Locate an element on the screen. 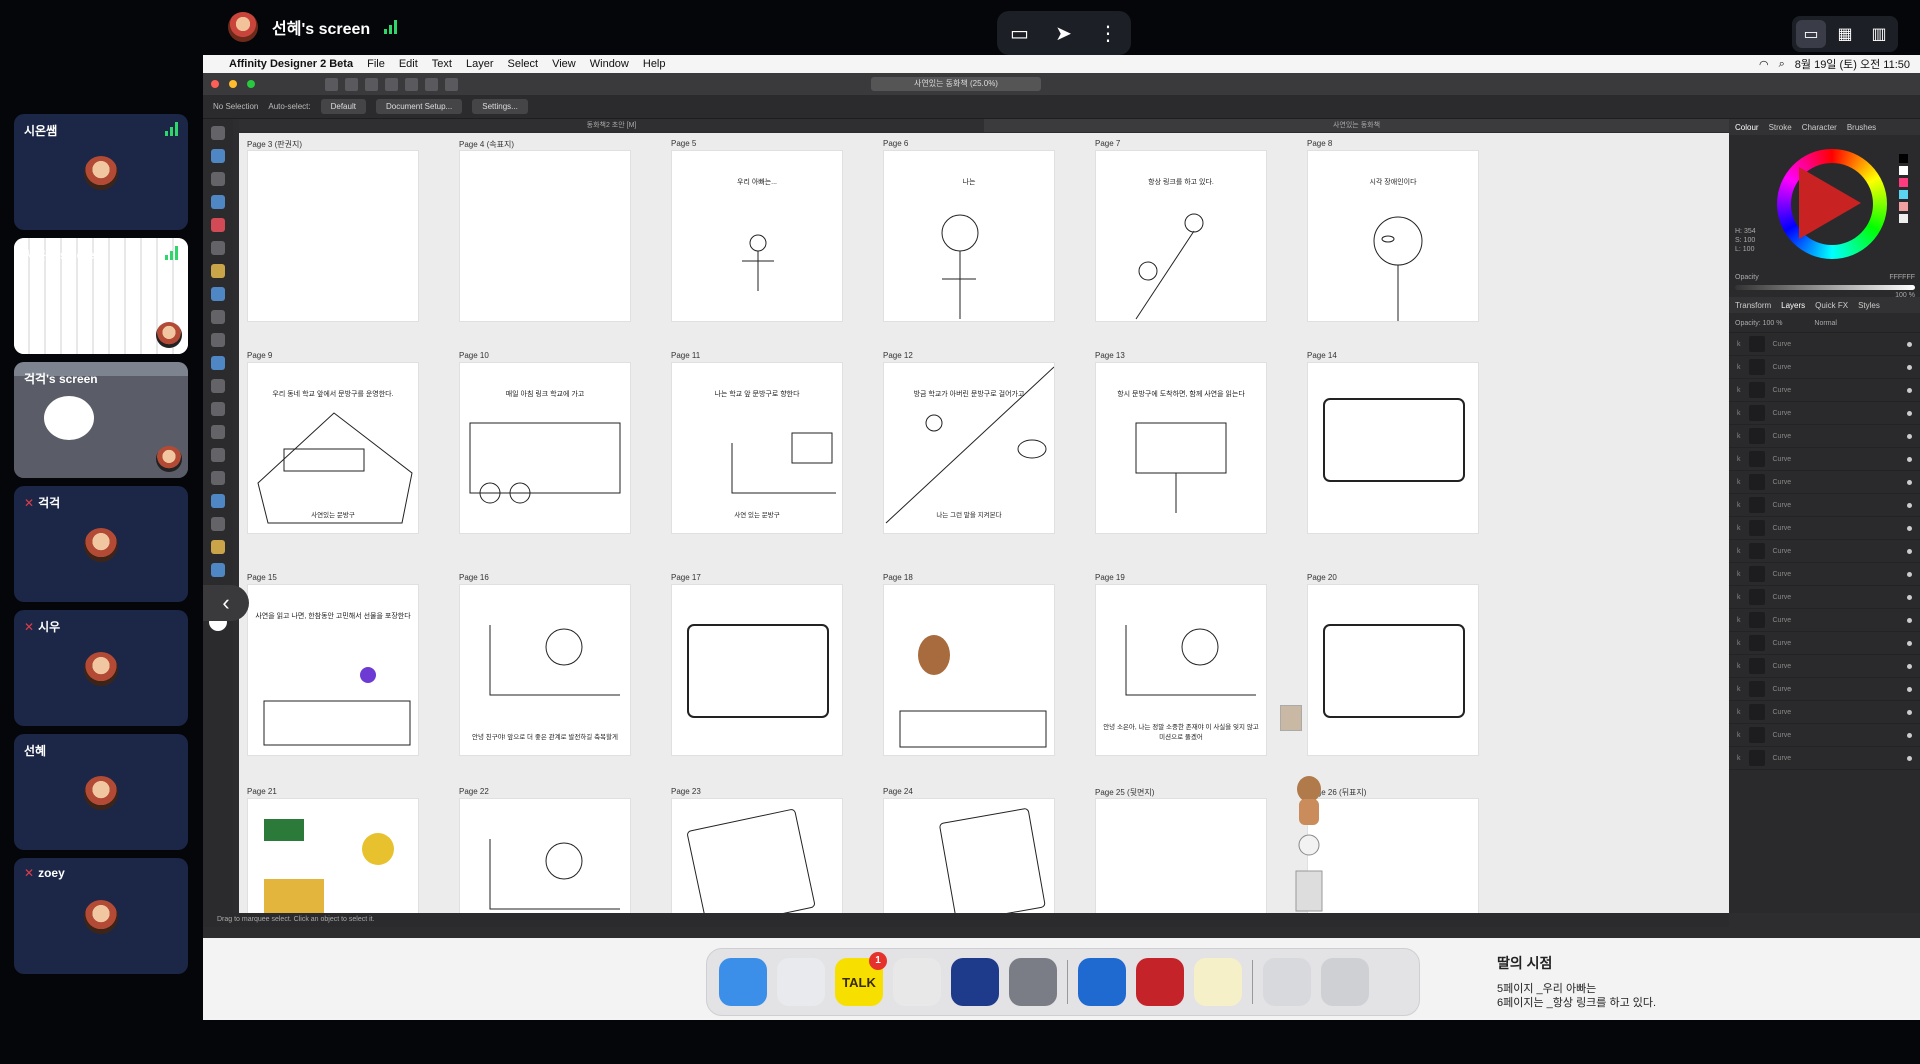 Image resolution: width=1920 pixels, height=1064 pixels. artboard-canvas: 나는 is located at coordinates (969, 236).